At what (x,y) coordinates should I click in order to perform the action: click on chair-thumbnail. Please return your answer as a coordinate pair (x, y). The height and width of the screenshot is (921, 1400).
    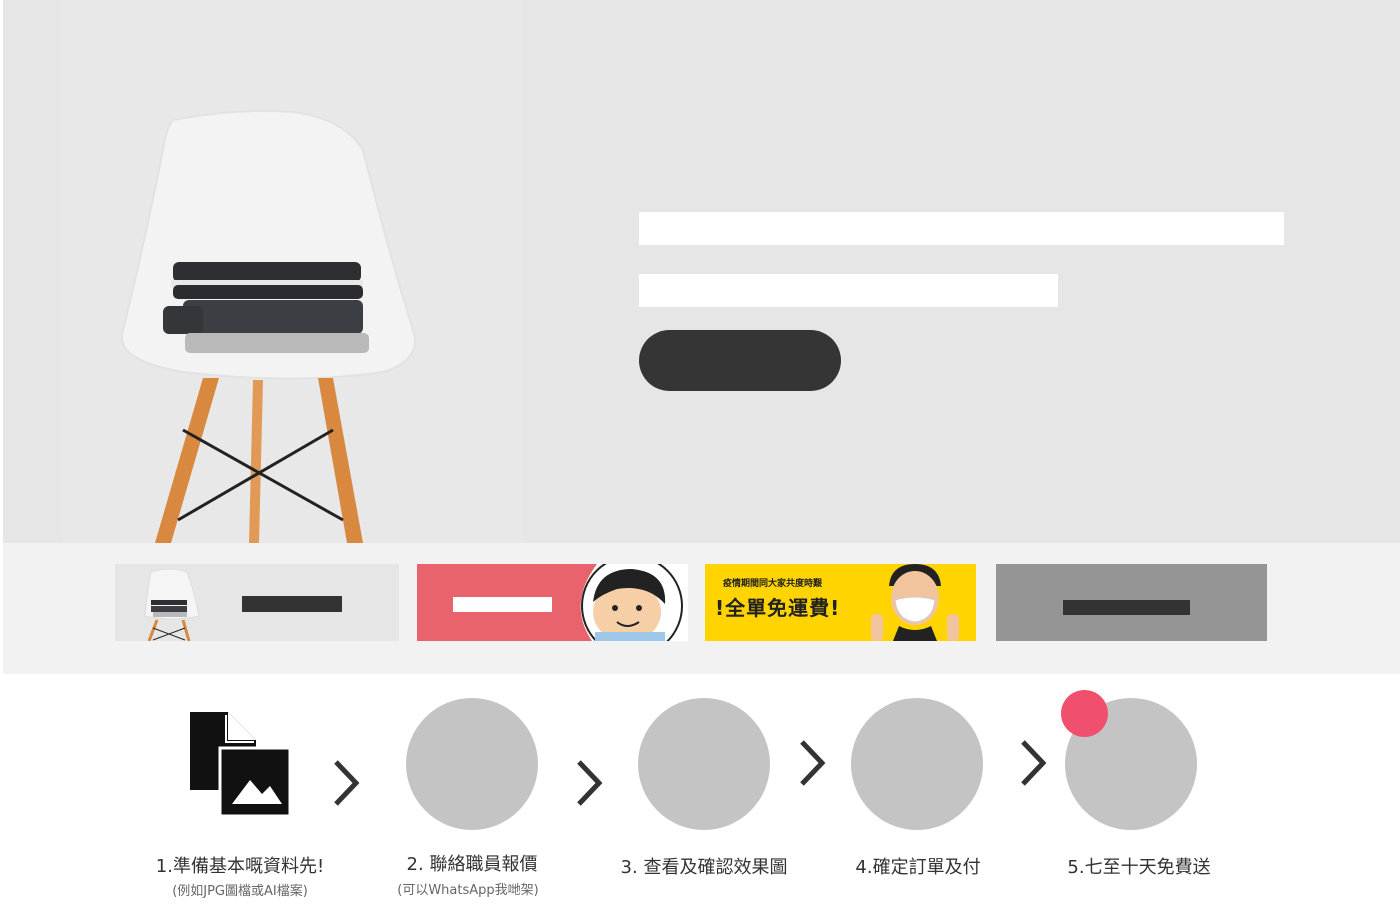
    Looking at the image, I should click on (172, 604).